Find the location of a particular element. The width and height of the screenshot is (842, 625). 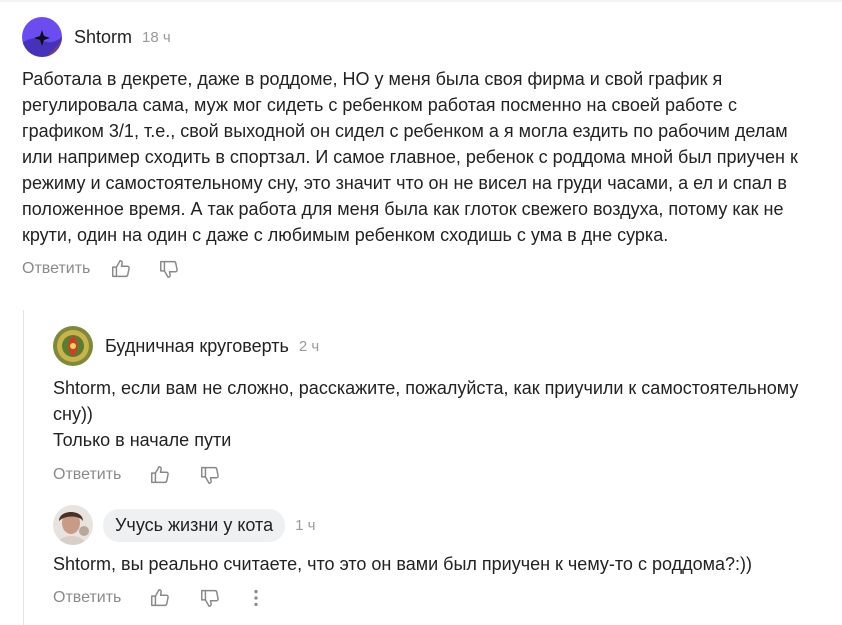

comment-header: Будничная круговерть 2 ч is located at coordinates (433, 346).